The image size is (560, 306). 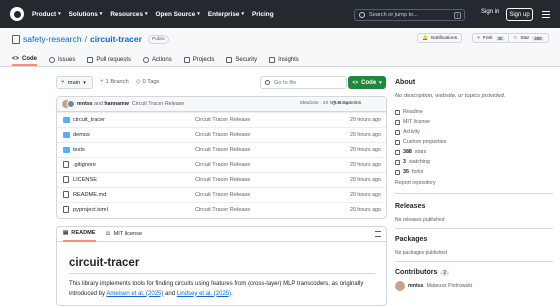 What do you see at coordinates (263, 14) in the screenshot?
I see `nav-pricing: Pricing` at bounding box center [263, 14].